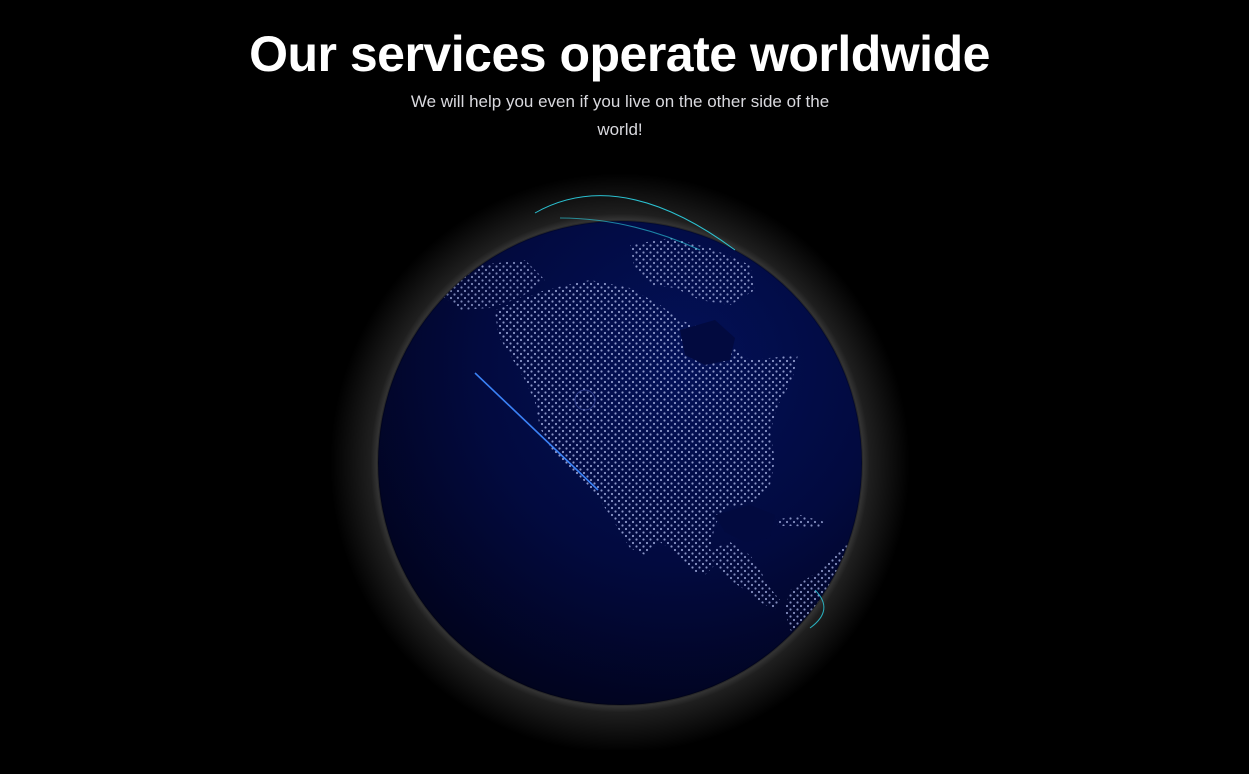  Describe the element at coordinates (619, 54) in the screenshot. I see `section-title: Our services operate worldwide` at that location.